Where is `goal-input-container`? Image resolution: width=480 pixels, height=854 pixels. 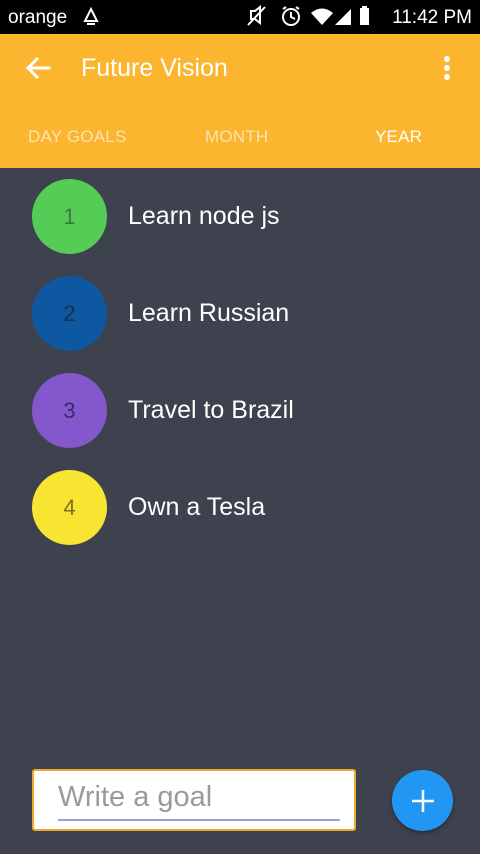 goal-input-container is located at coordinates (194, 800).